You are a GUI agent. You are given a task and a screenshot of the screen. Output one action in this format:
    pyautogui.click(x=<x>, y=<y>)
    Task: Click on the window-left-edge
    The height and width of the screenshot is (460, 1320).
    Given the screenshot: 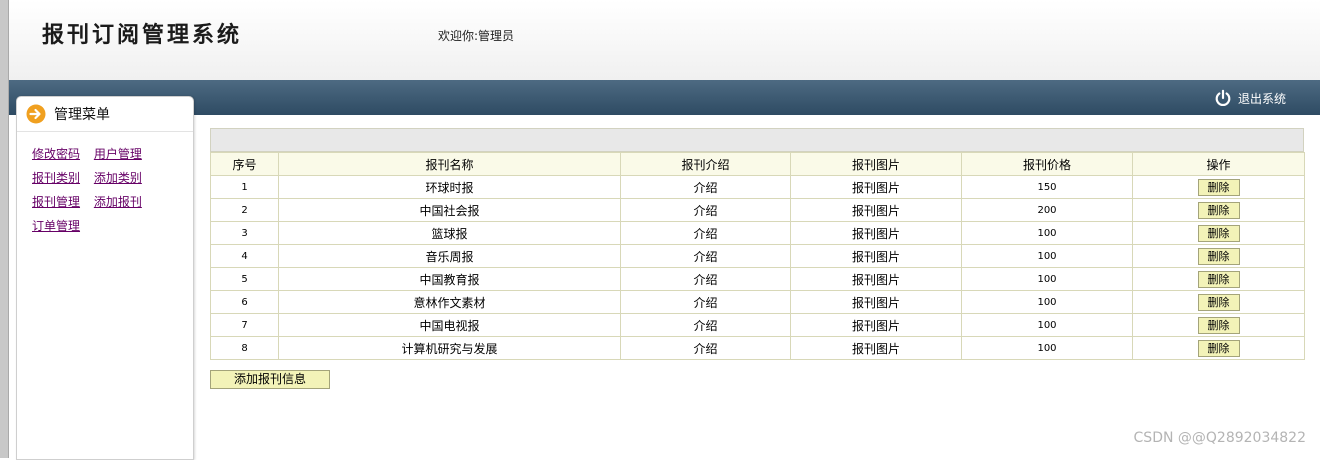 What is the action you would take?
    pyautogui.click(x=4, y=229)
    